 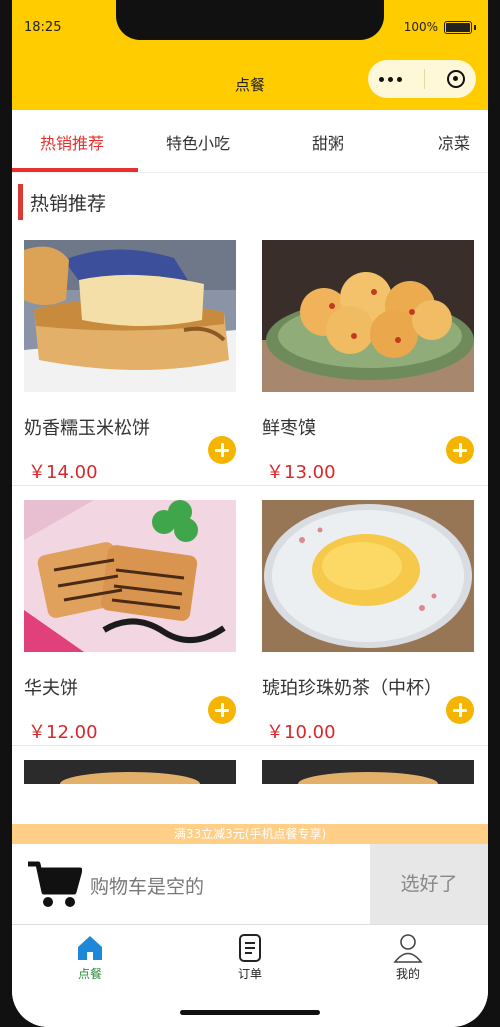 What do you see at coordinates (250, 199) in the screenshot?
I see `section-header: 热销推荐` at bounding box center [250, 199].